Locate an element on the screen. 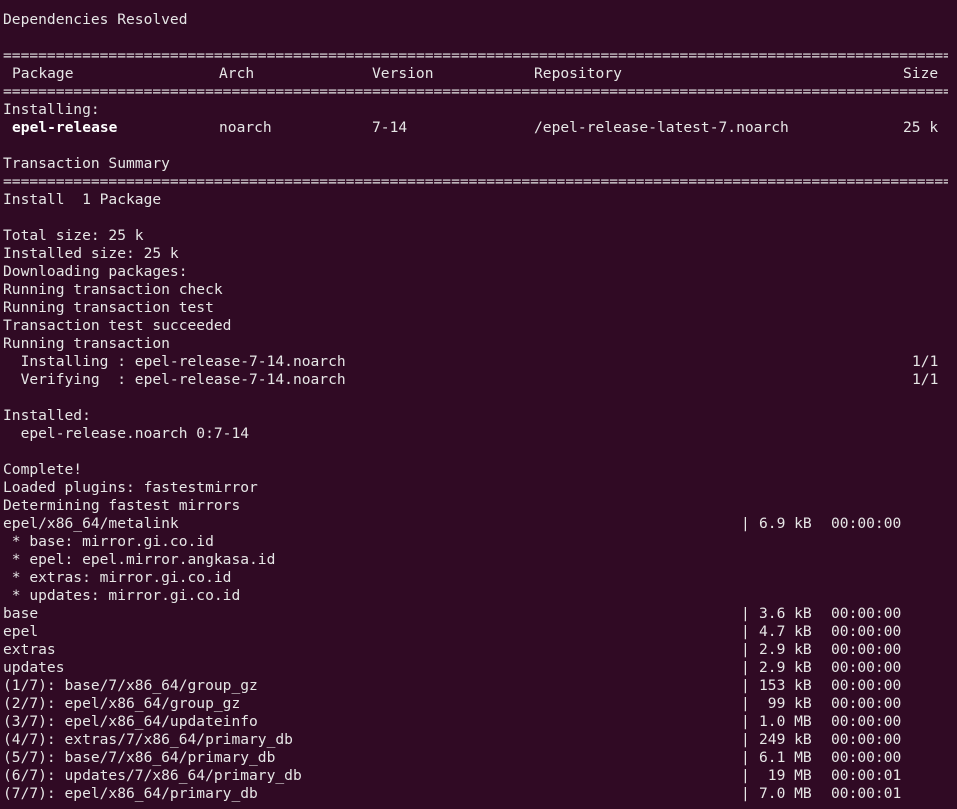 The height and width of the screenshot is (809, 957). package-arch: noarch is located at coordinates (245, 127).